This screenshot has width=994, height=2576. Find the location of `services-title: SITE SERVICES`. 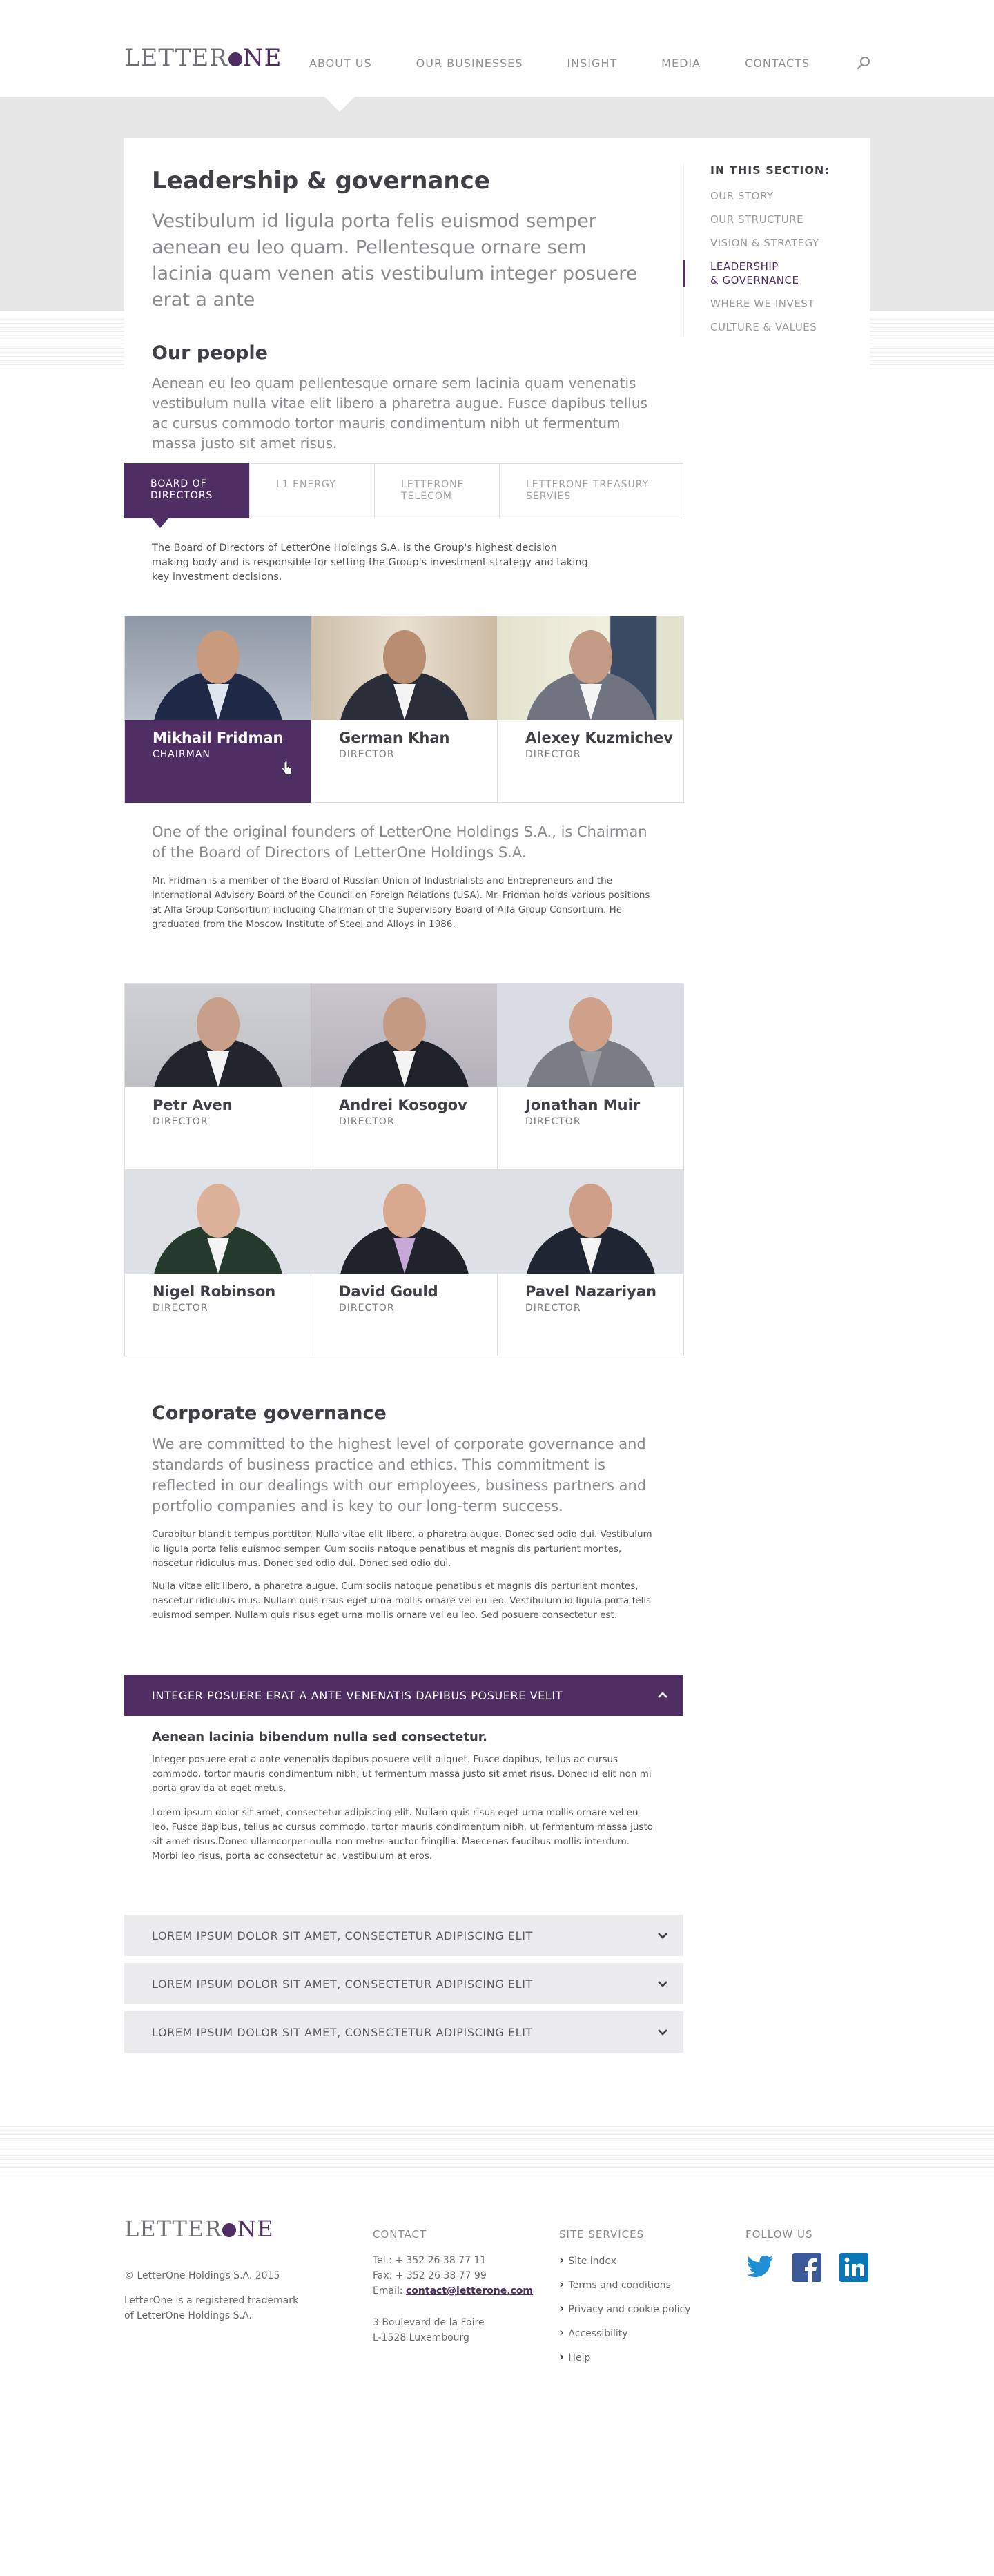

services-title: SITE SERVICES is located at coordinates (602, 2234).